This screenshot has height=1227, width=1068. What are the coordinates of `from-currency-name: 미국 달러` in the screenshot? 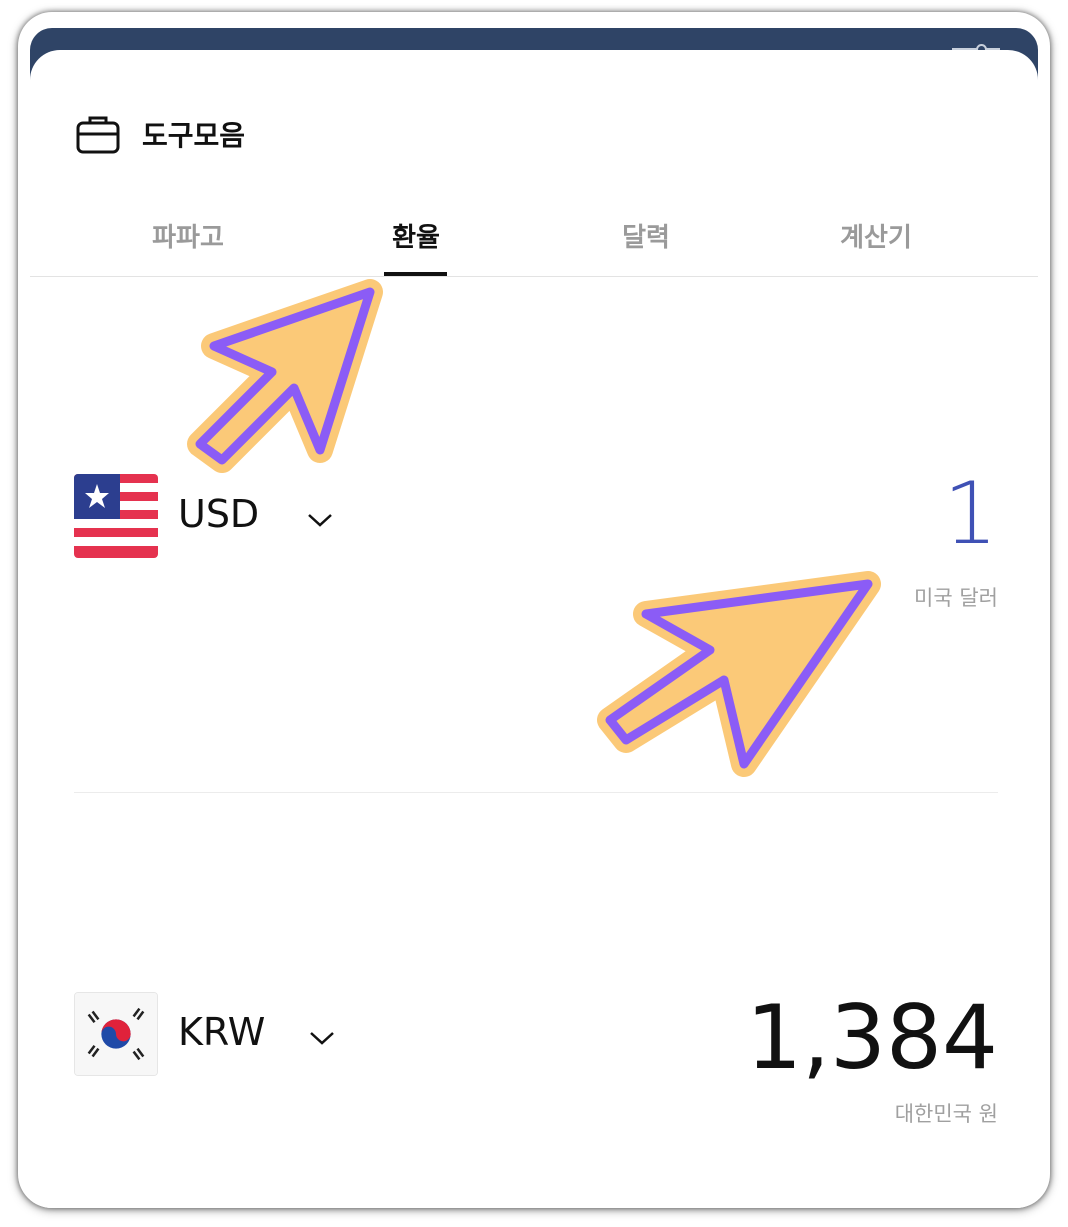 It's located at (956, 598).